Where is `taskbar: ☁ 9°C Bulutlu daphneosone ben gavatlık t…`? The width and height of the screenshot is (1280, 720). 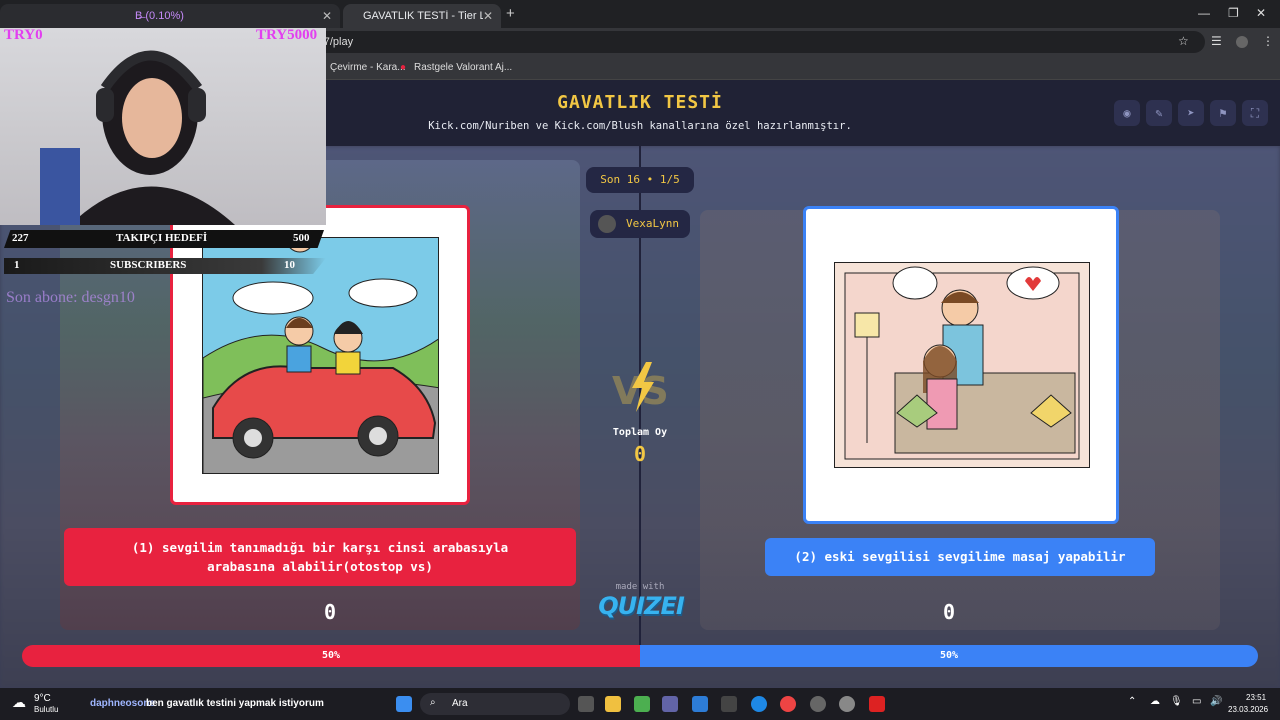 taskbar: ☁ 9°C Bulutlu daphneosone ben gavatlık t… is located at coordinates (640, 704).